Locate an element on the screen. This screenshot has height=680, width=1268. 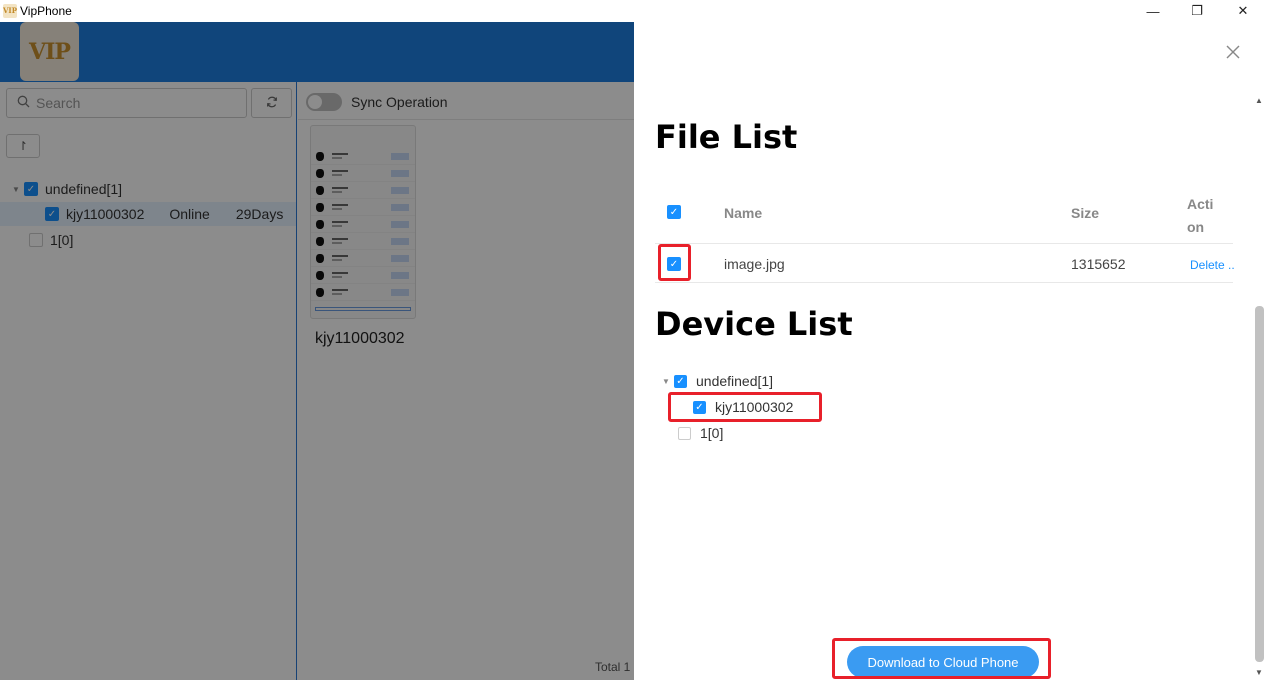
drawer-close-button is located at coordinates (1233, 53).